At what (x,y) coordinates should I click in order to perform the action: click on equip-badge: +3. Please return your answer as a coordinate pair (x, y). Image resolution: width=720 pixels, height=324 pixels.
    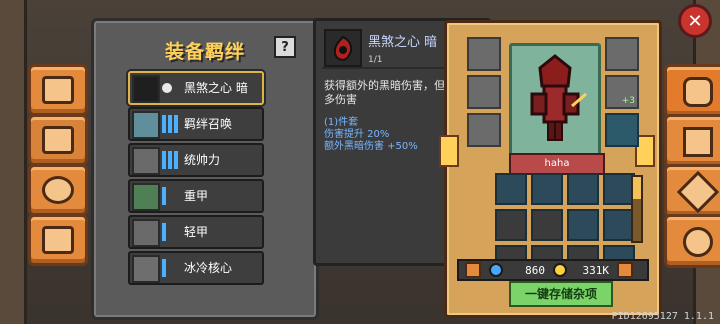
    Looking at the image, I should click on (628, 101).